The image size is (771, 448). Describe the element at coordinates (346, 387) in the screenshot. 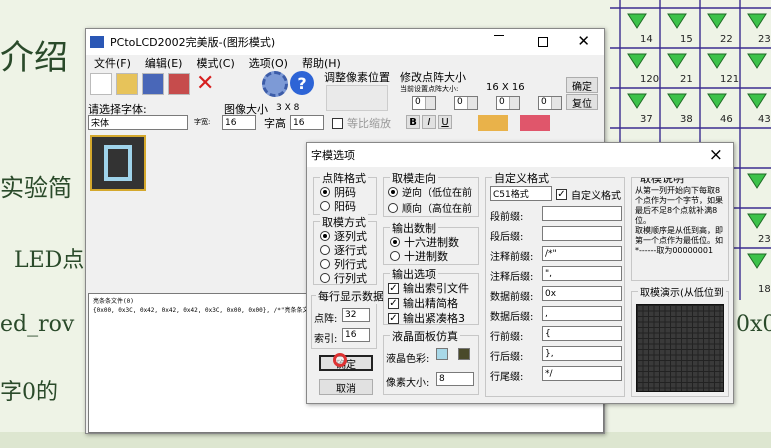

I see `cancel-button: 取消` at that location.